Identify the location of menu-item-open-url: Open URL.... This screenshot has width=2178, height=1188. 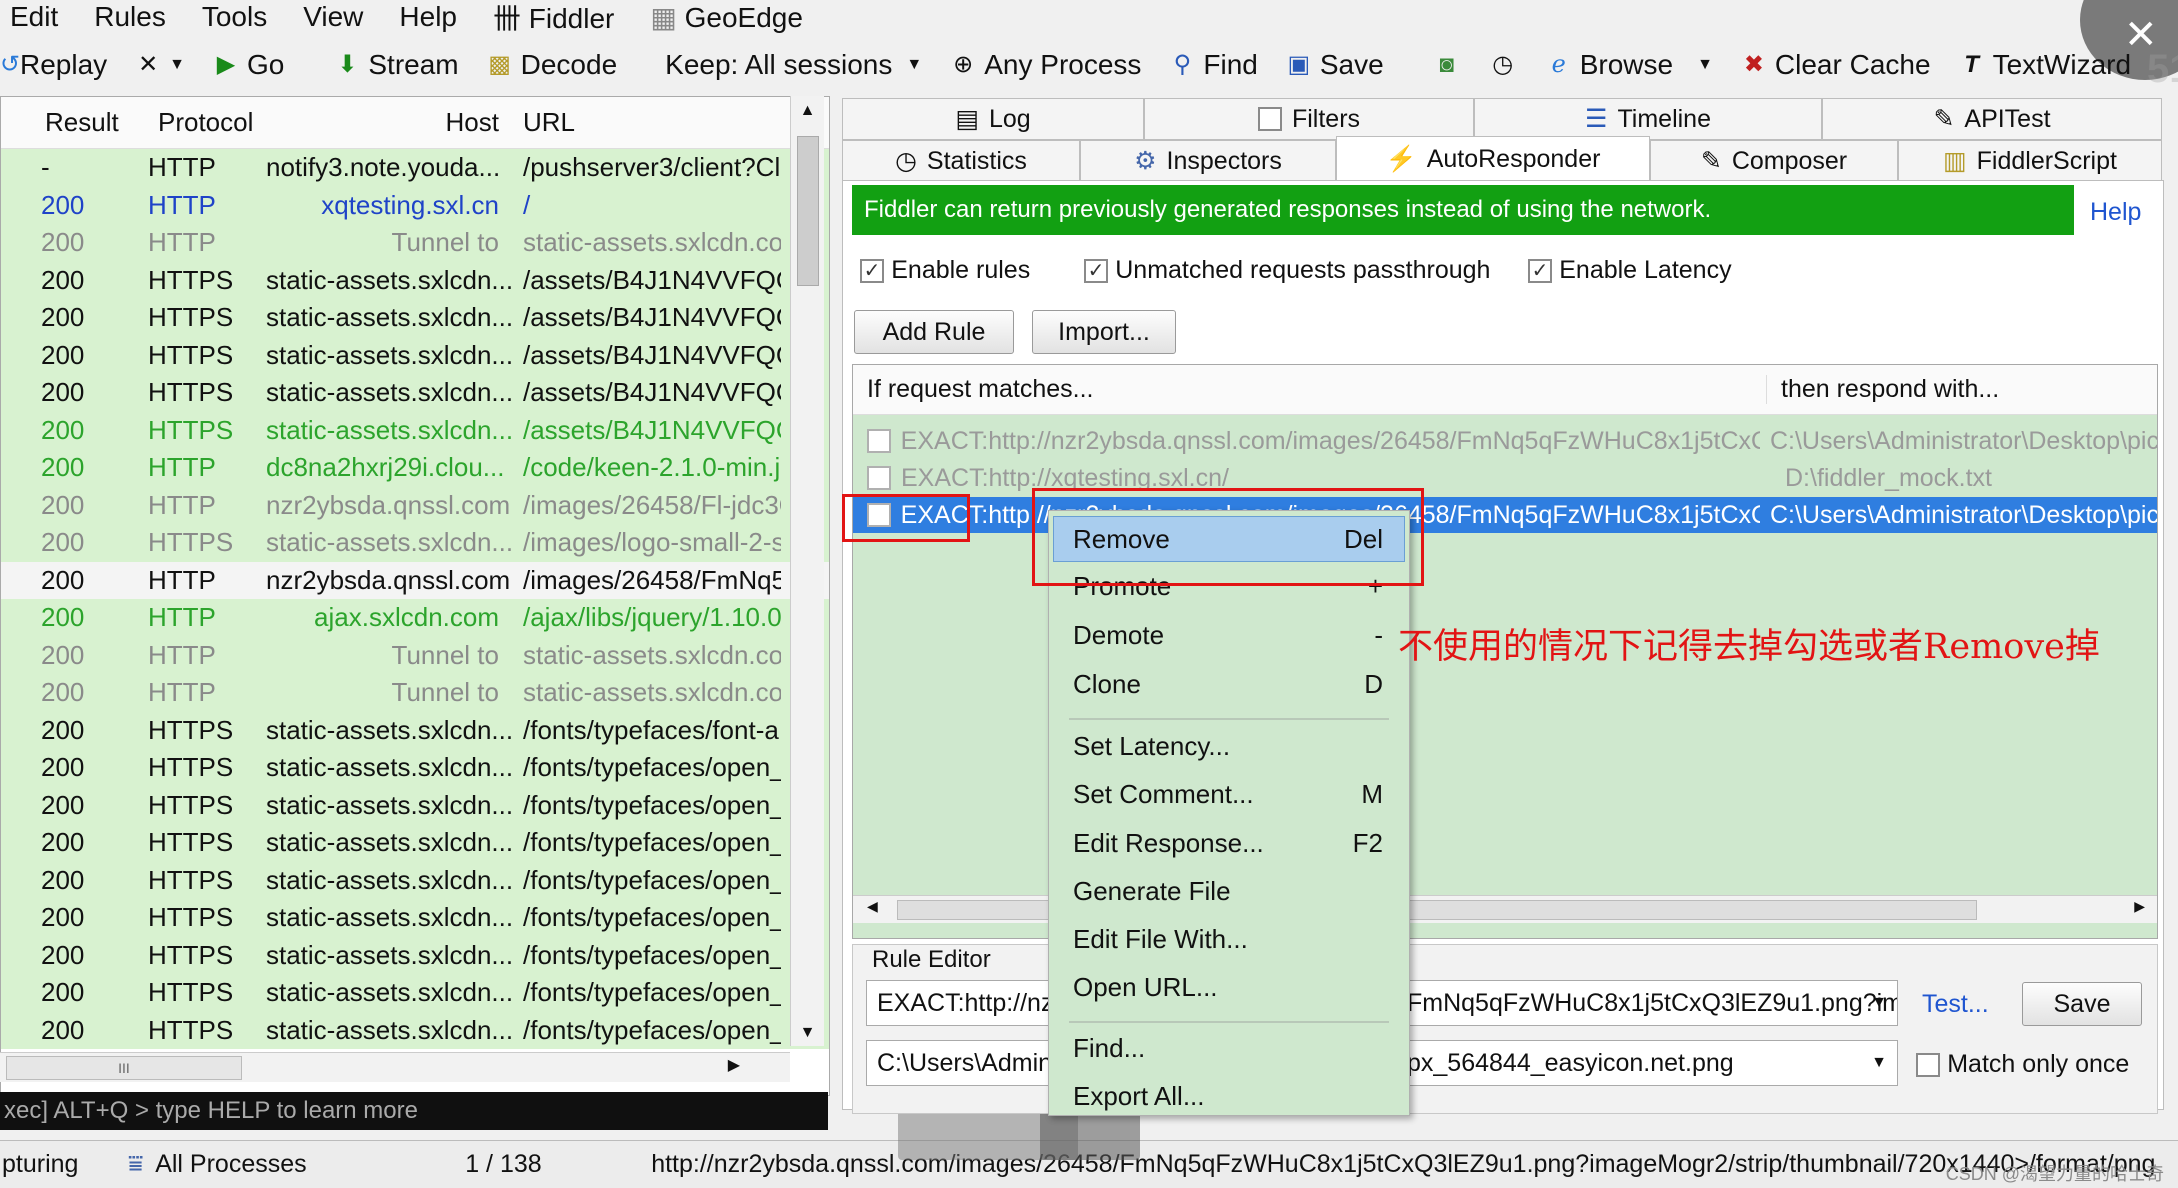
(1228, 987).